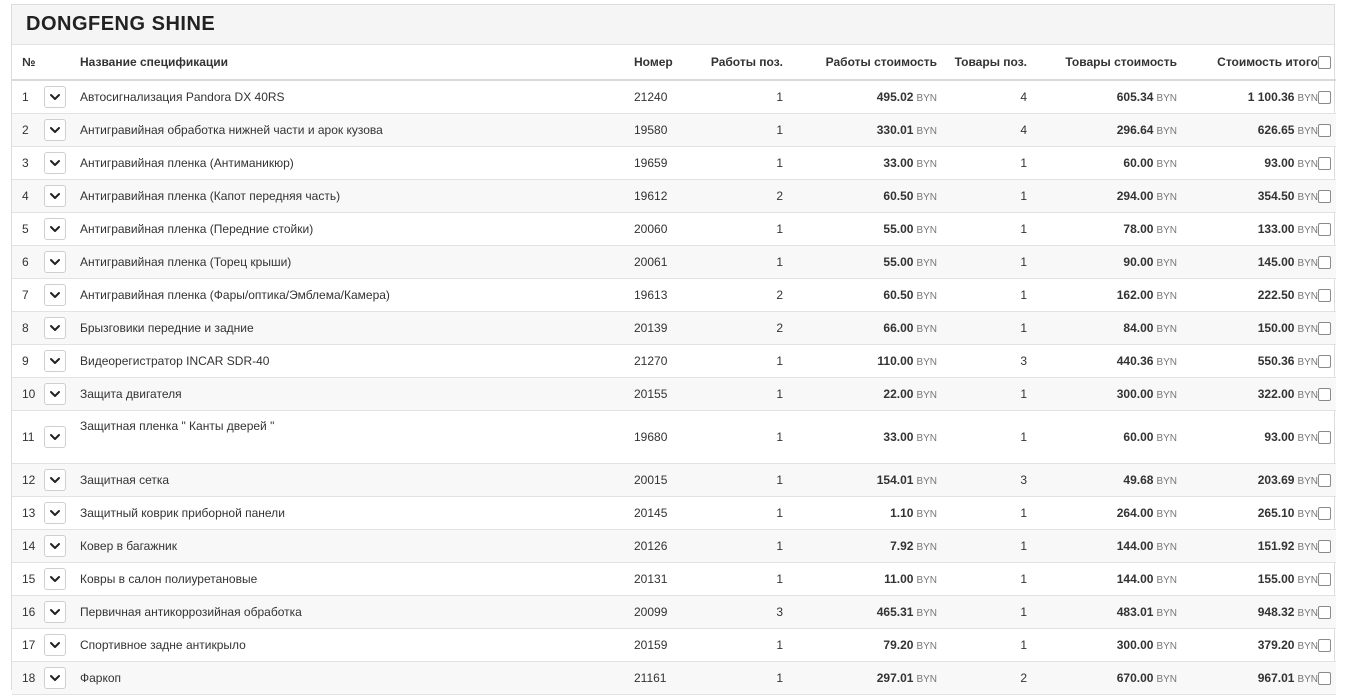  Describe the element at coordinates (860, 579) in the screenshot. I see `work-cost: 11.00 BYN` at that location.